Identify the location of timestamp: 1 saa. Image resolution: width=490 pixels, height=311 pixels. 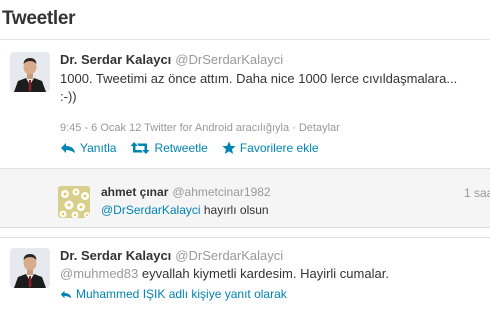
(477, 193).